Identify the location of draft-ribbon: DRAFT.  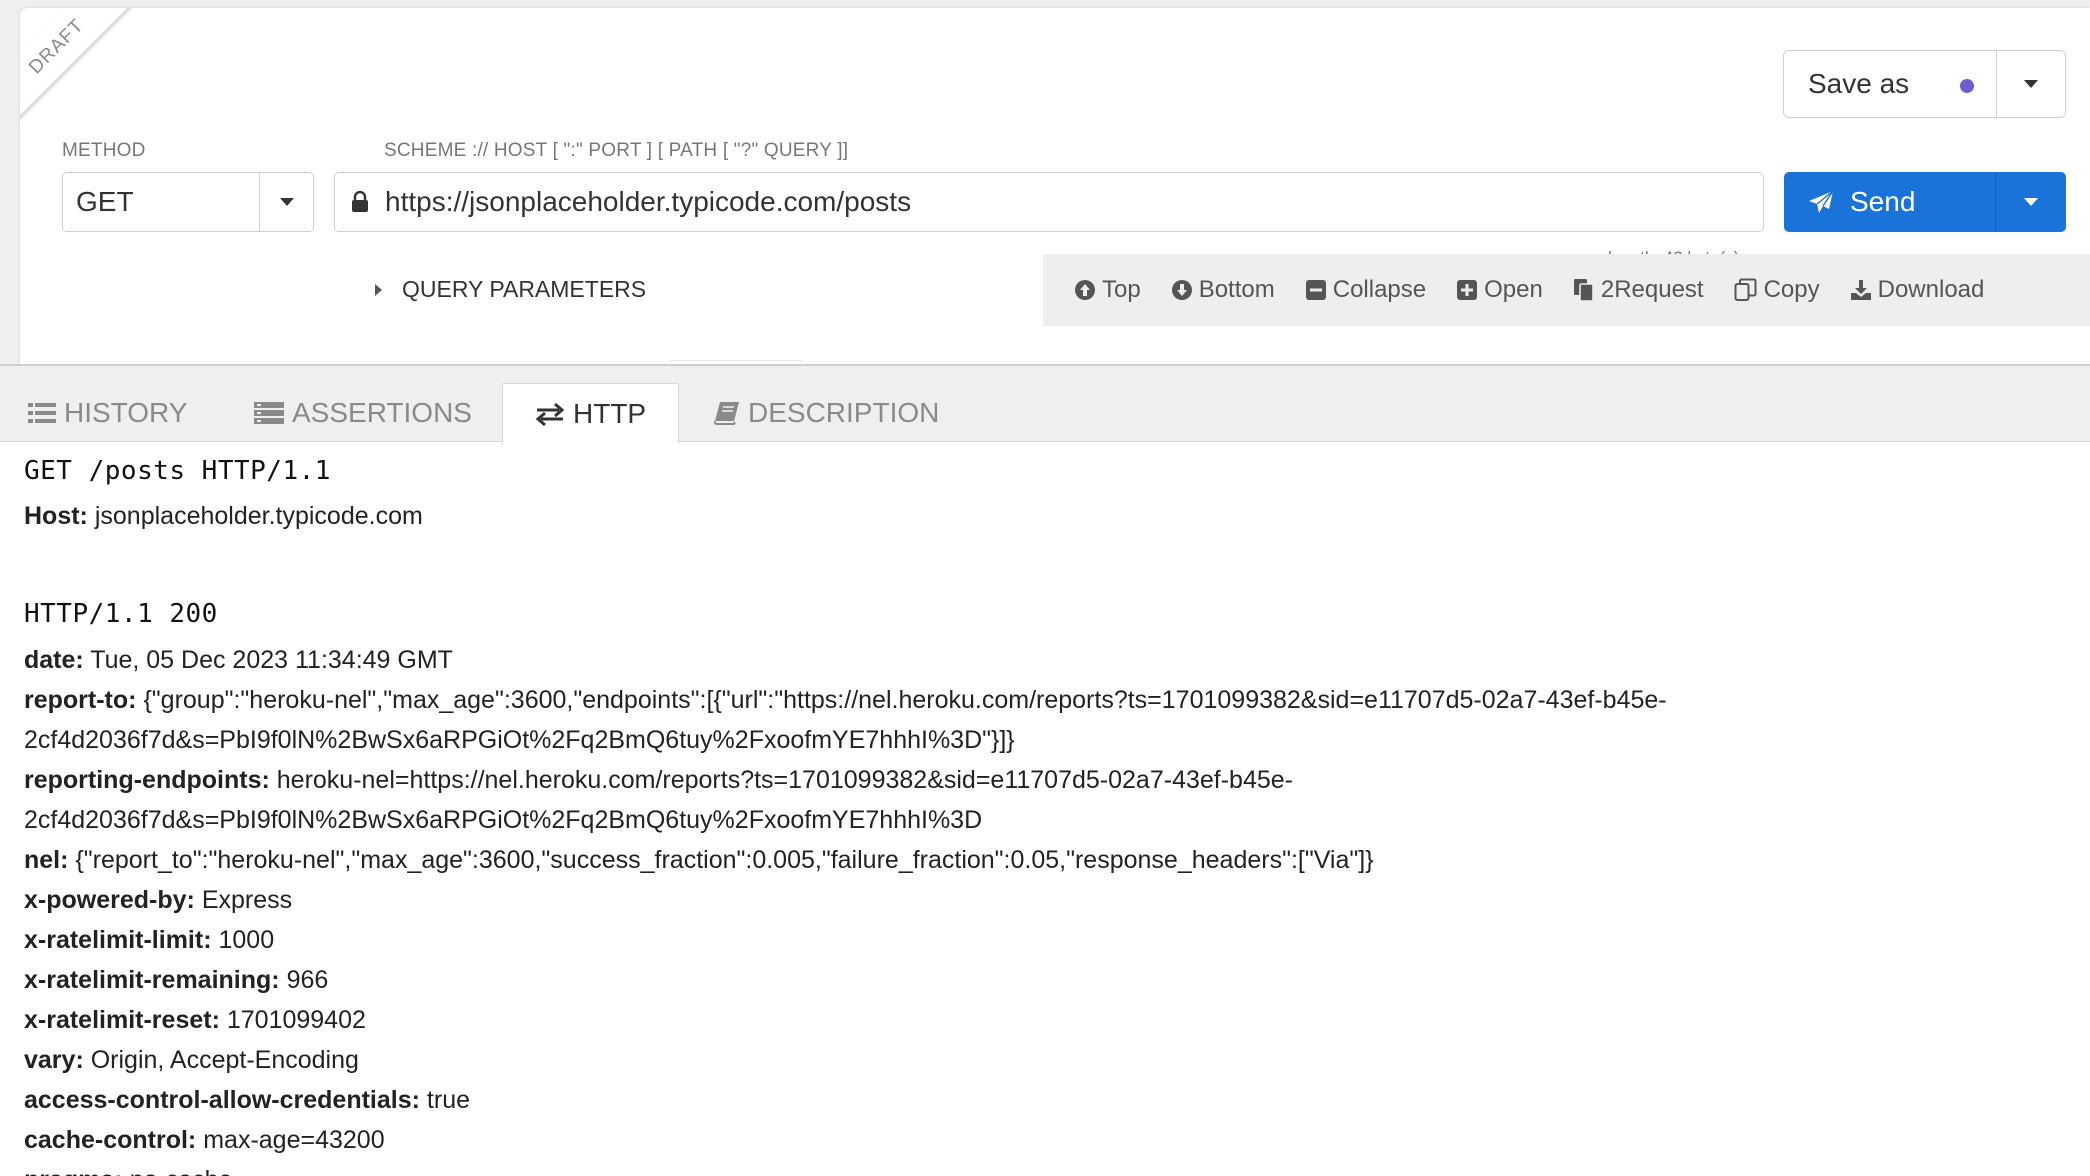
(89, 70).